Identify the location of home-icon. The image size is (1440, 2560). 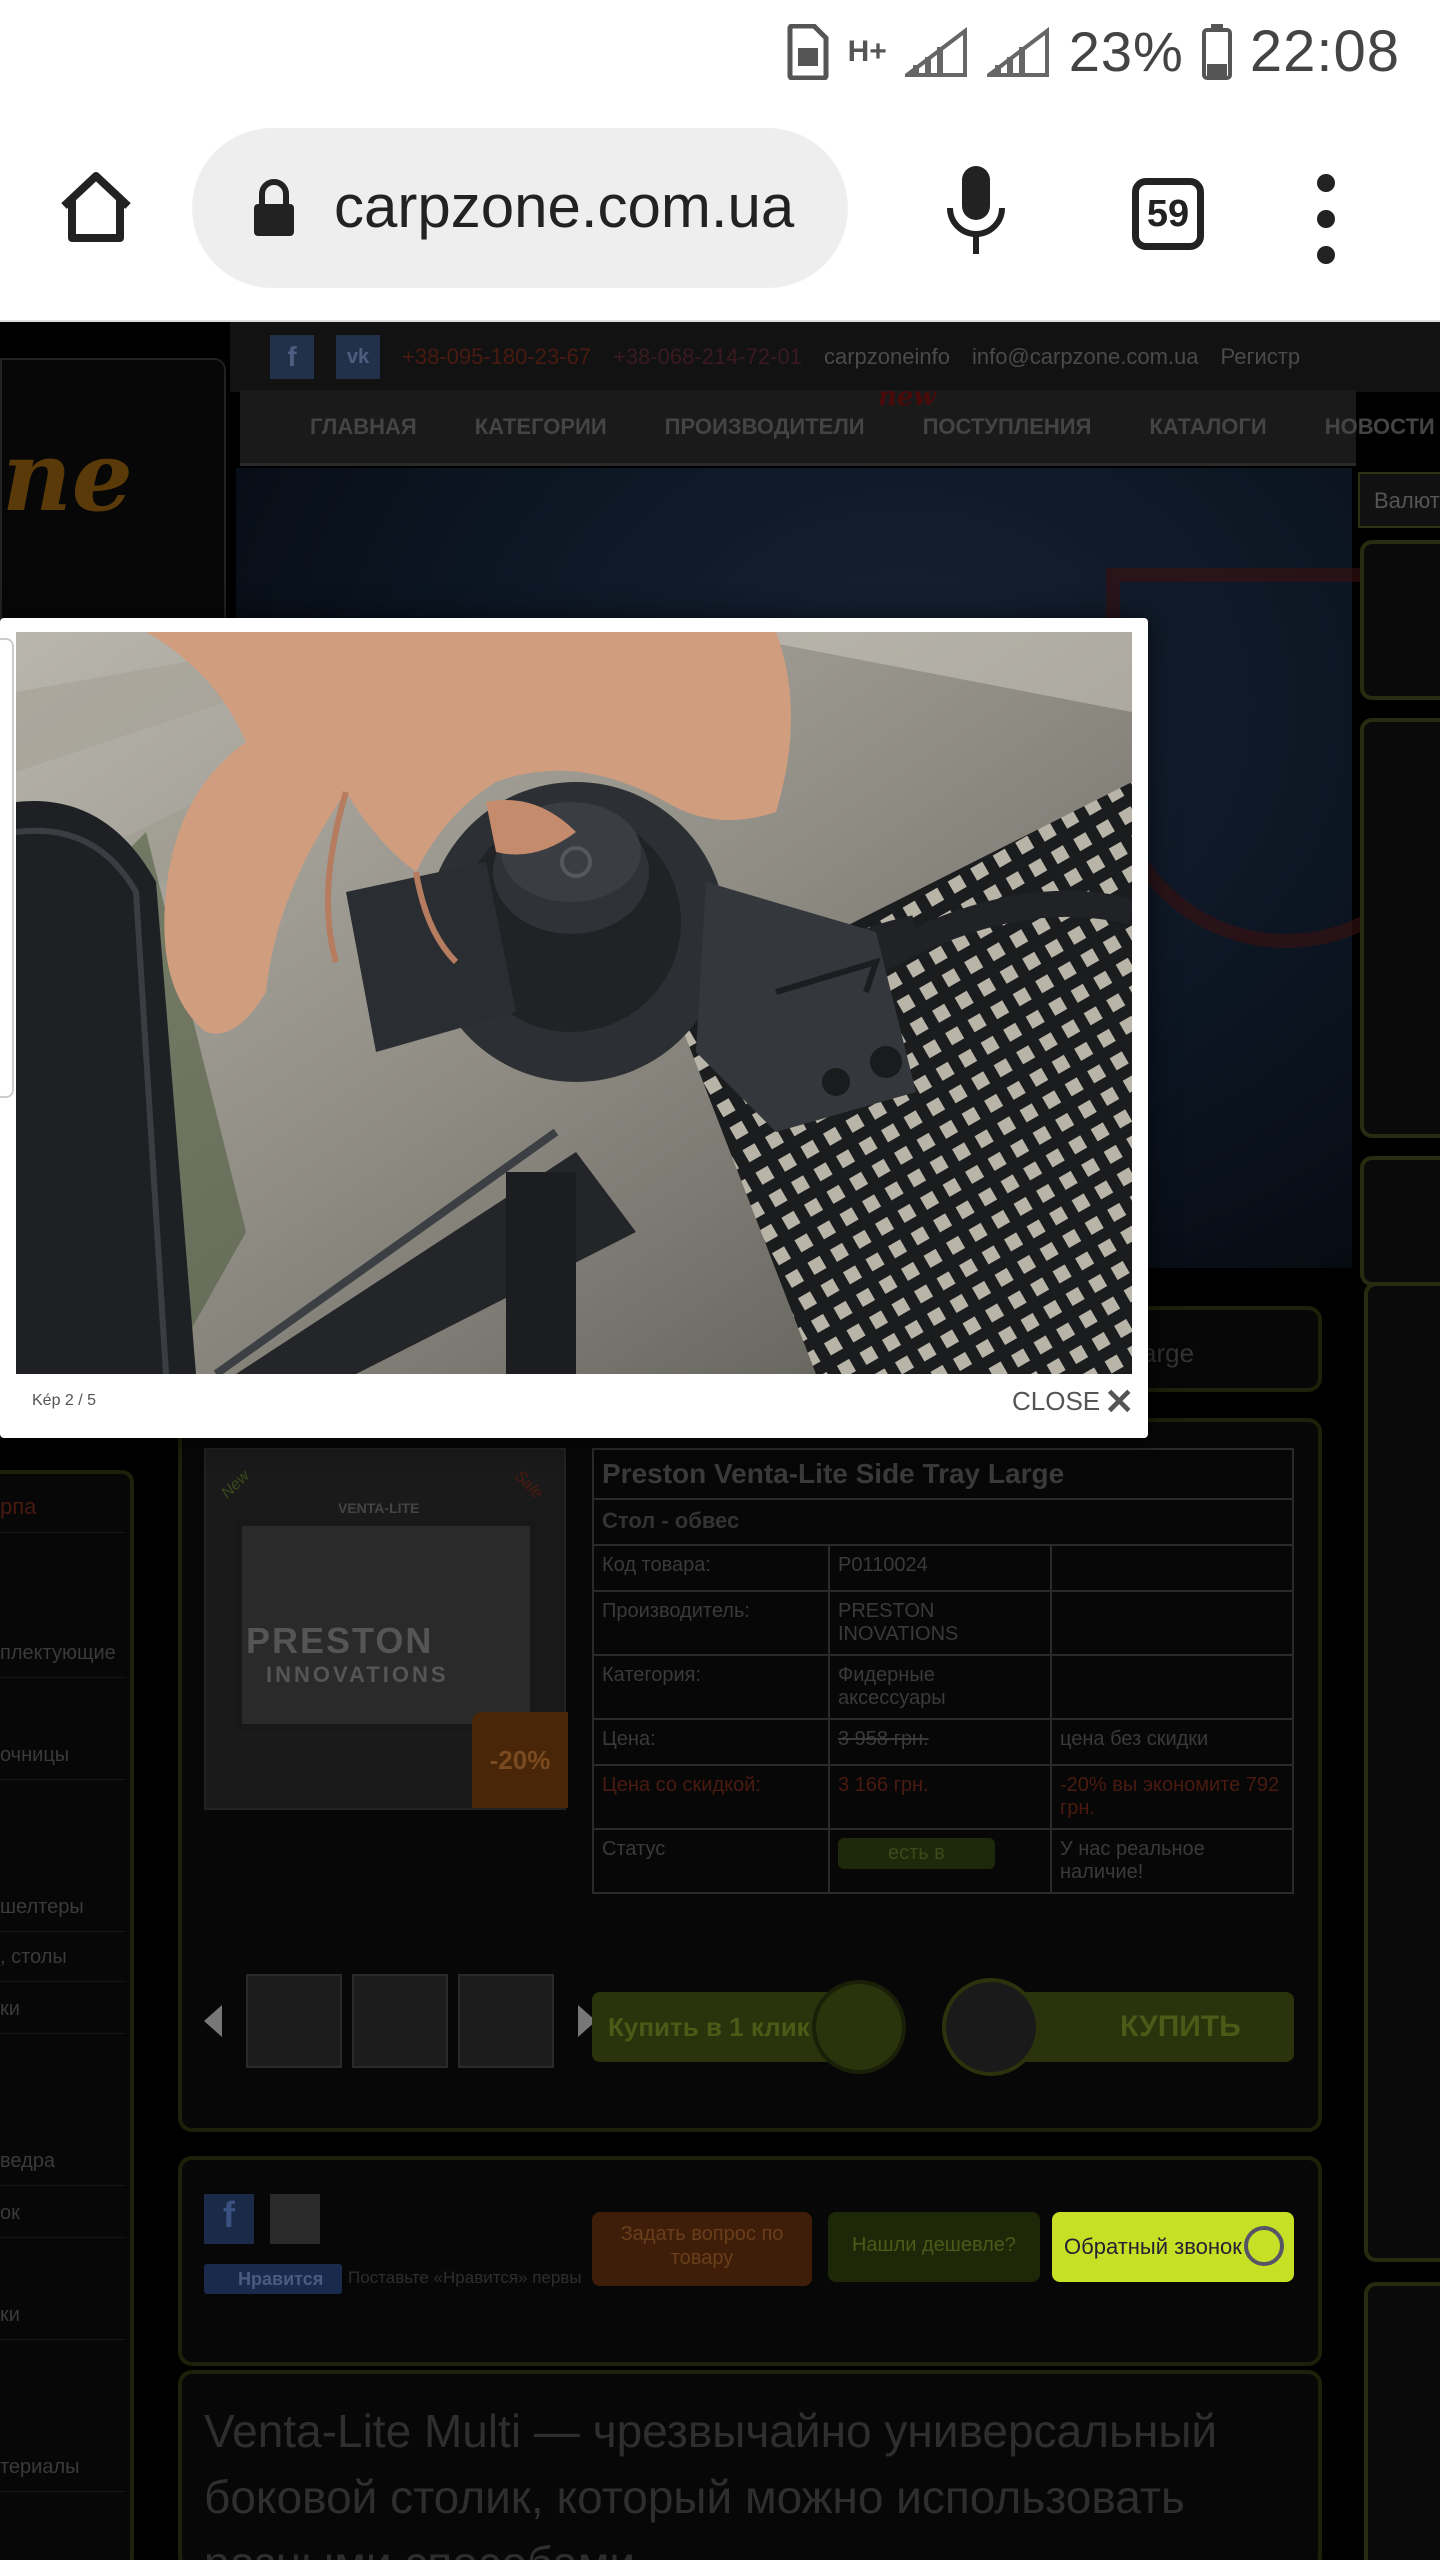
(96, 208).